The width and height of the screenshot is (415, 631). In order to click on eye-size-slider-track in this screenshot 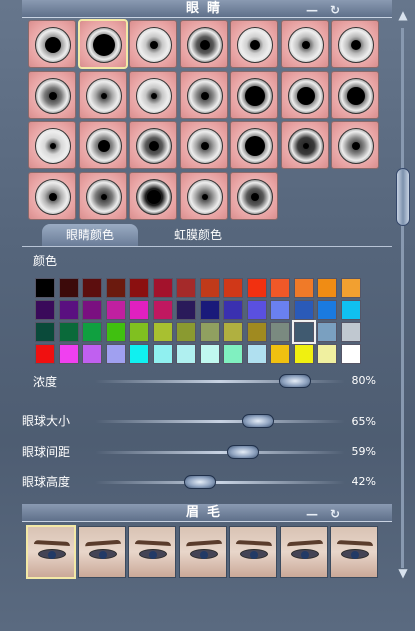, I will do `click(220, 421)`.